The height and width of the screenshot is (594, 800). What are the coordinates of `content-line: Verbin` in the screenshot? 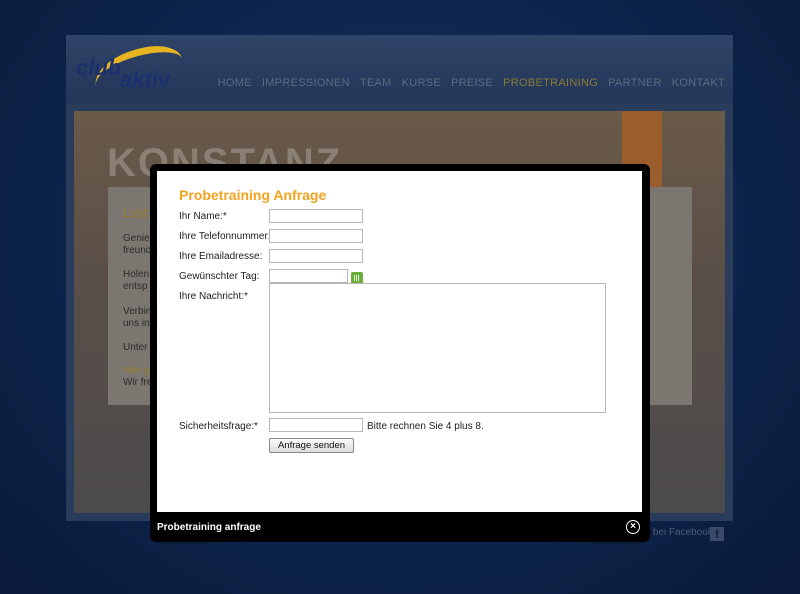 It's located at (137, 311).